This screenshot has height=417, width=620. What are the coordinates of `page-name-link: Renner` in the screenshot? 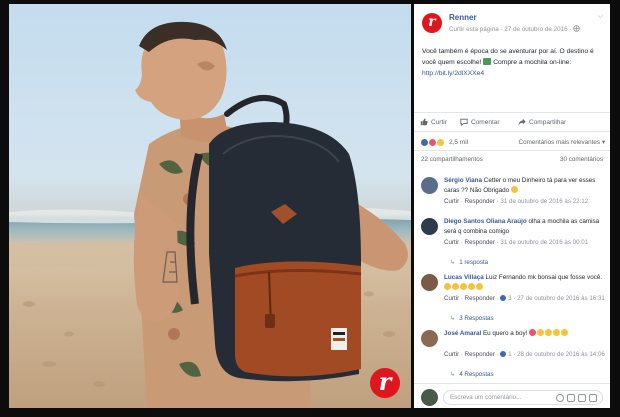 It's located at (463, 17).